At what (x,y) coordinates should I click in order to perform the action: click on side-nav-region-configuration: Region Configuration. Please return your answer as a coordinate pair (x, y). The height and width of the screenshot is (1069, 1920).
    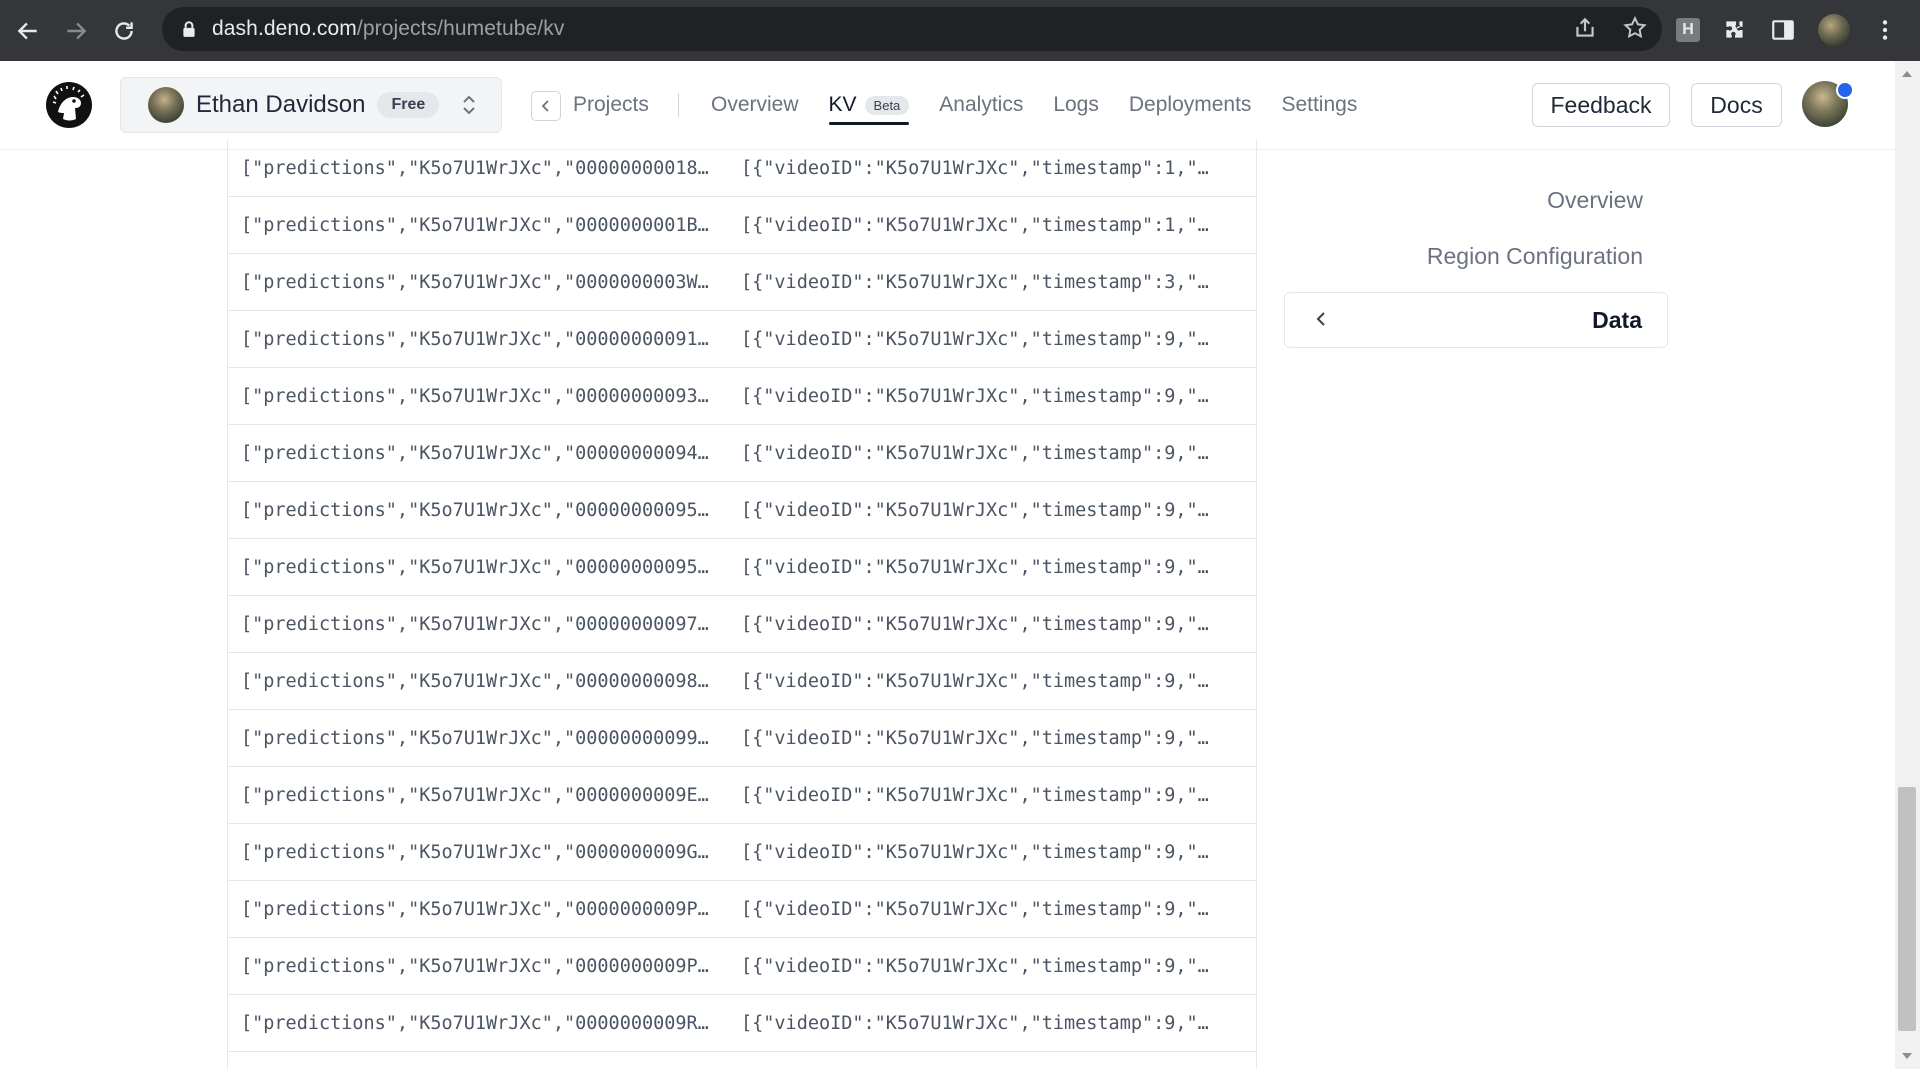
    Looking at the image, I should click on (1476, 264).